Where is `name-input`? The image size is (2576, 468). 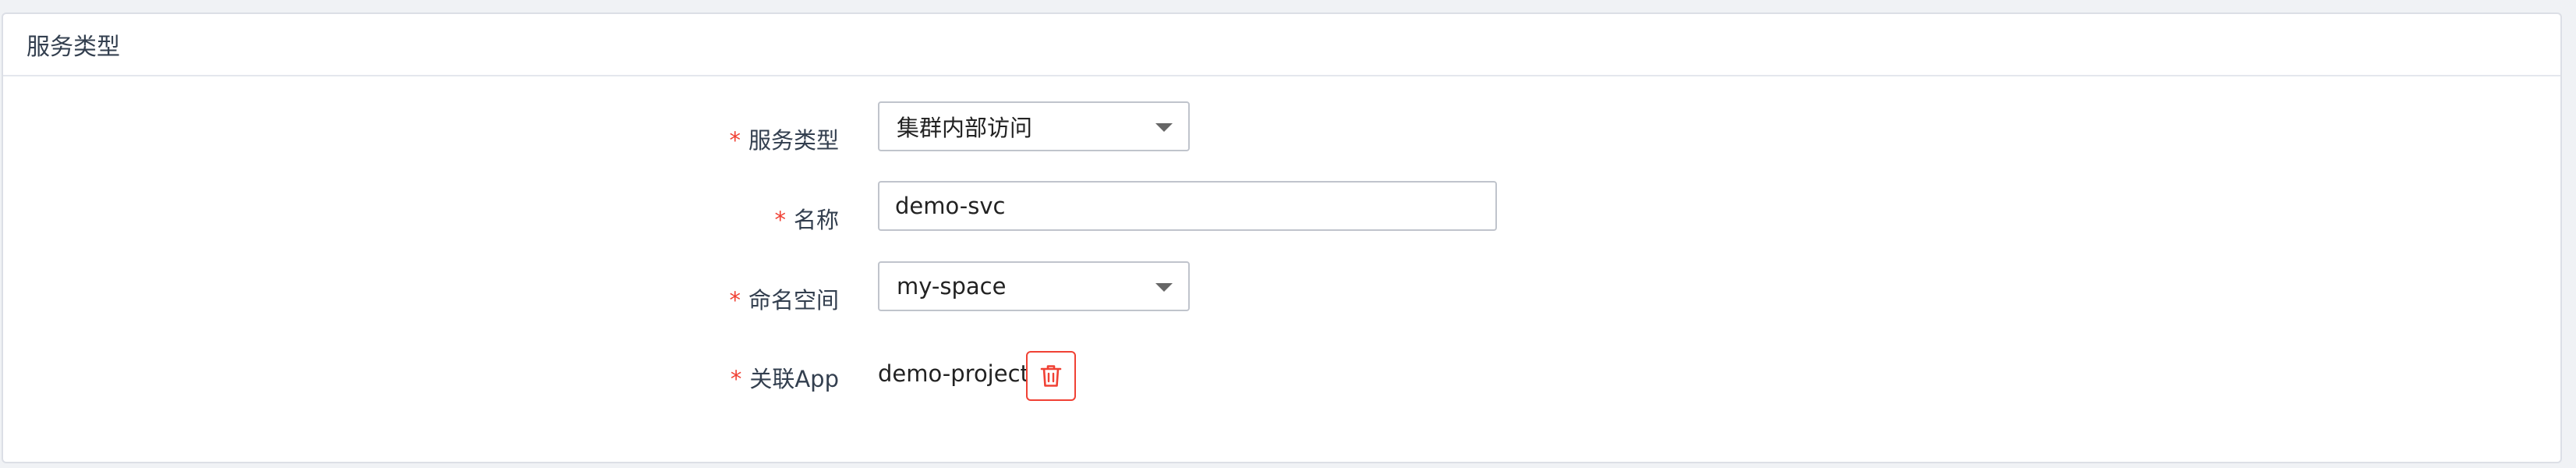
name-input is located at coordinates (1187, 206).